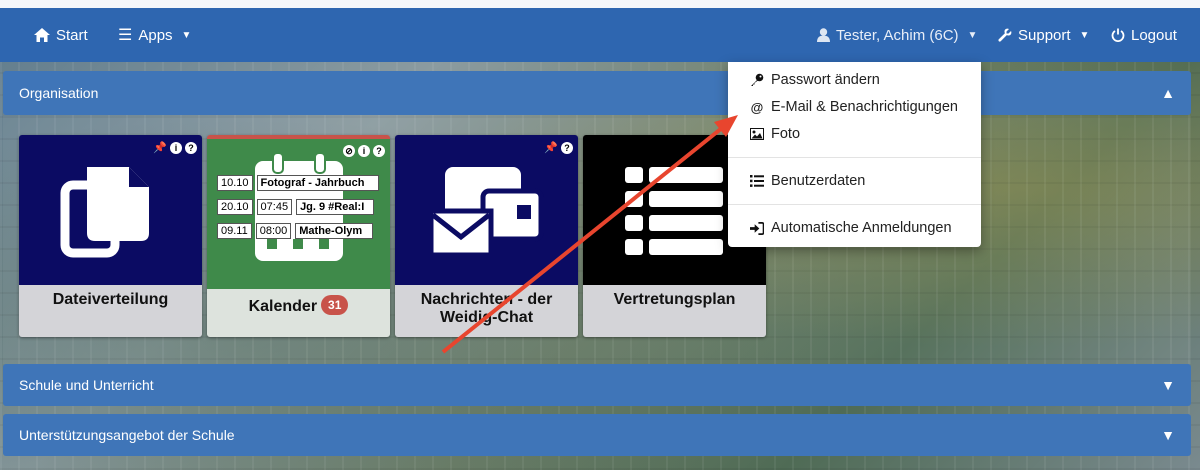  I want to click on panel-schule-header: Schule und Unterricht ▼, so click(597, 385).